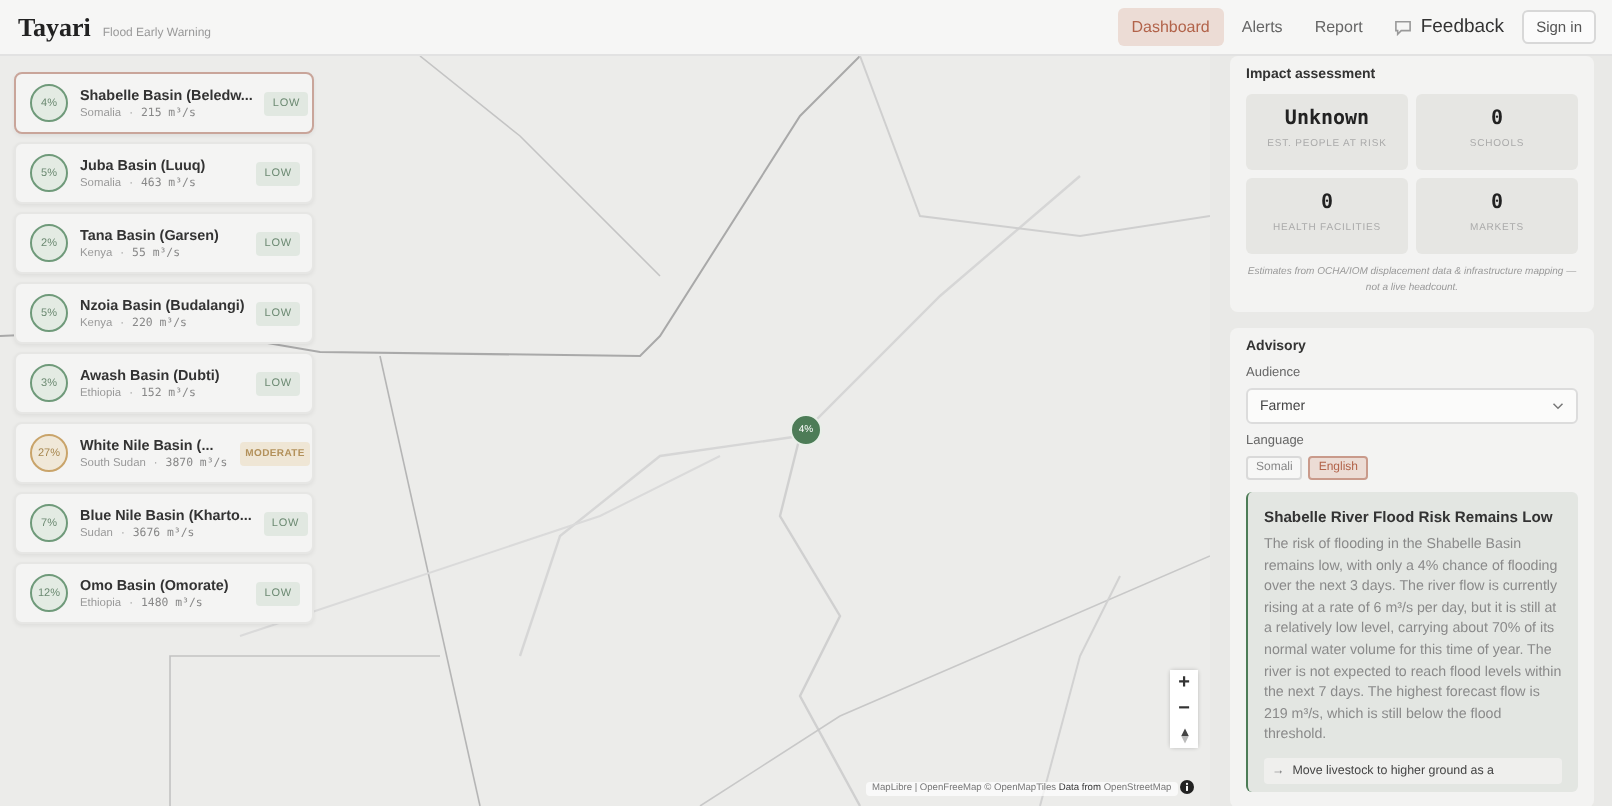 This screenshot has height=806, width=1612. Describe the element at coordinates (1184, 683) in the screenshot. I see `zoom-in-button: +` at that location.